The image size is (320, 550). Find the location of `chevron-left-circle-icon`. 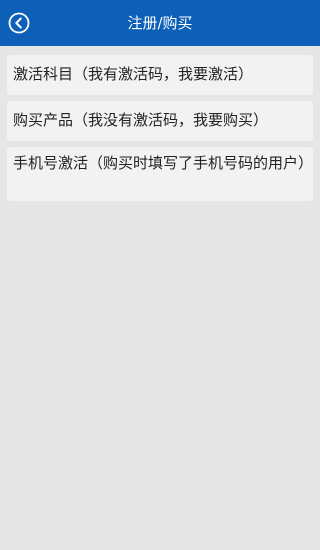

chevron-left-circle-icon is located at coordinates (19, 23).